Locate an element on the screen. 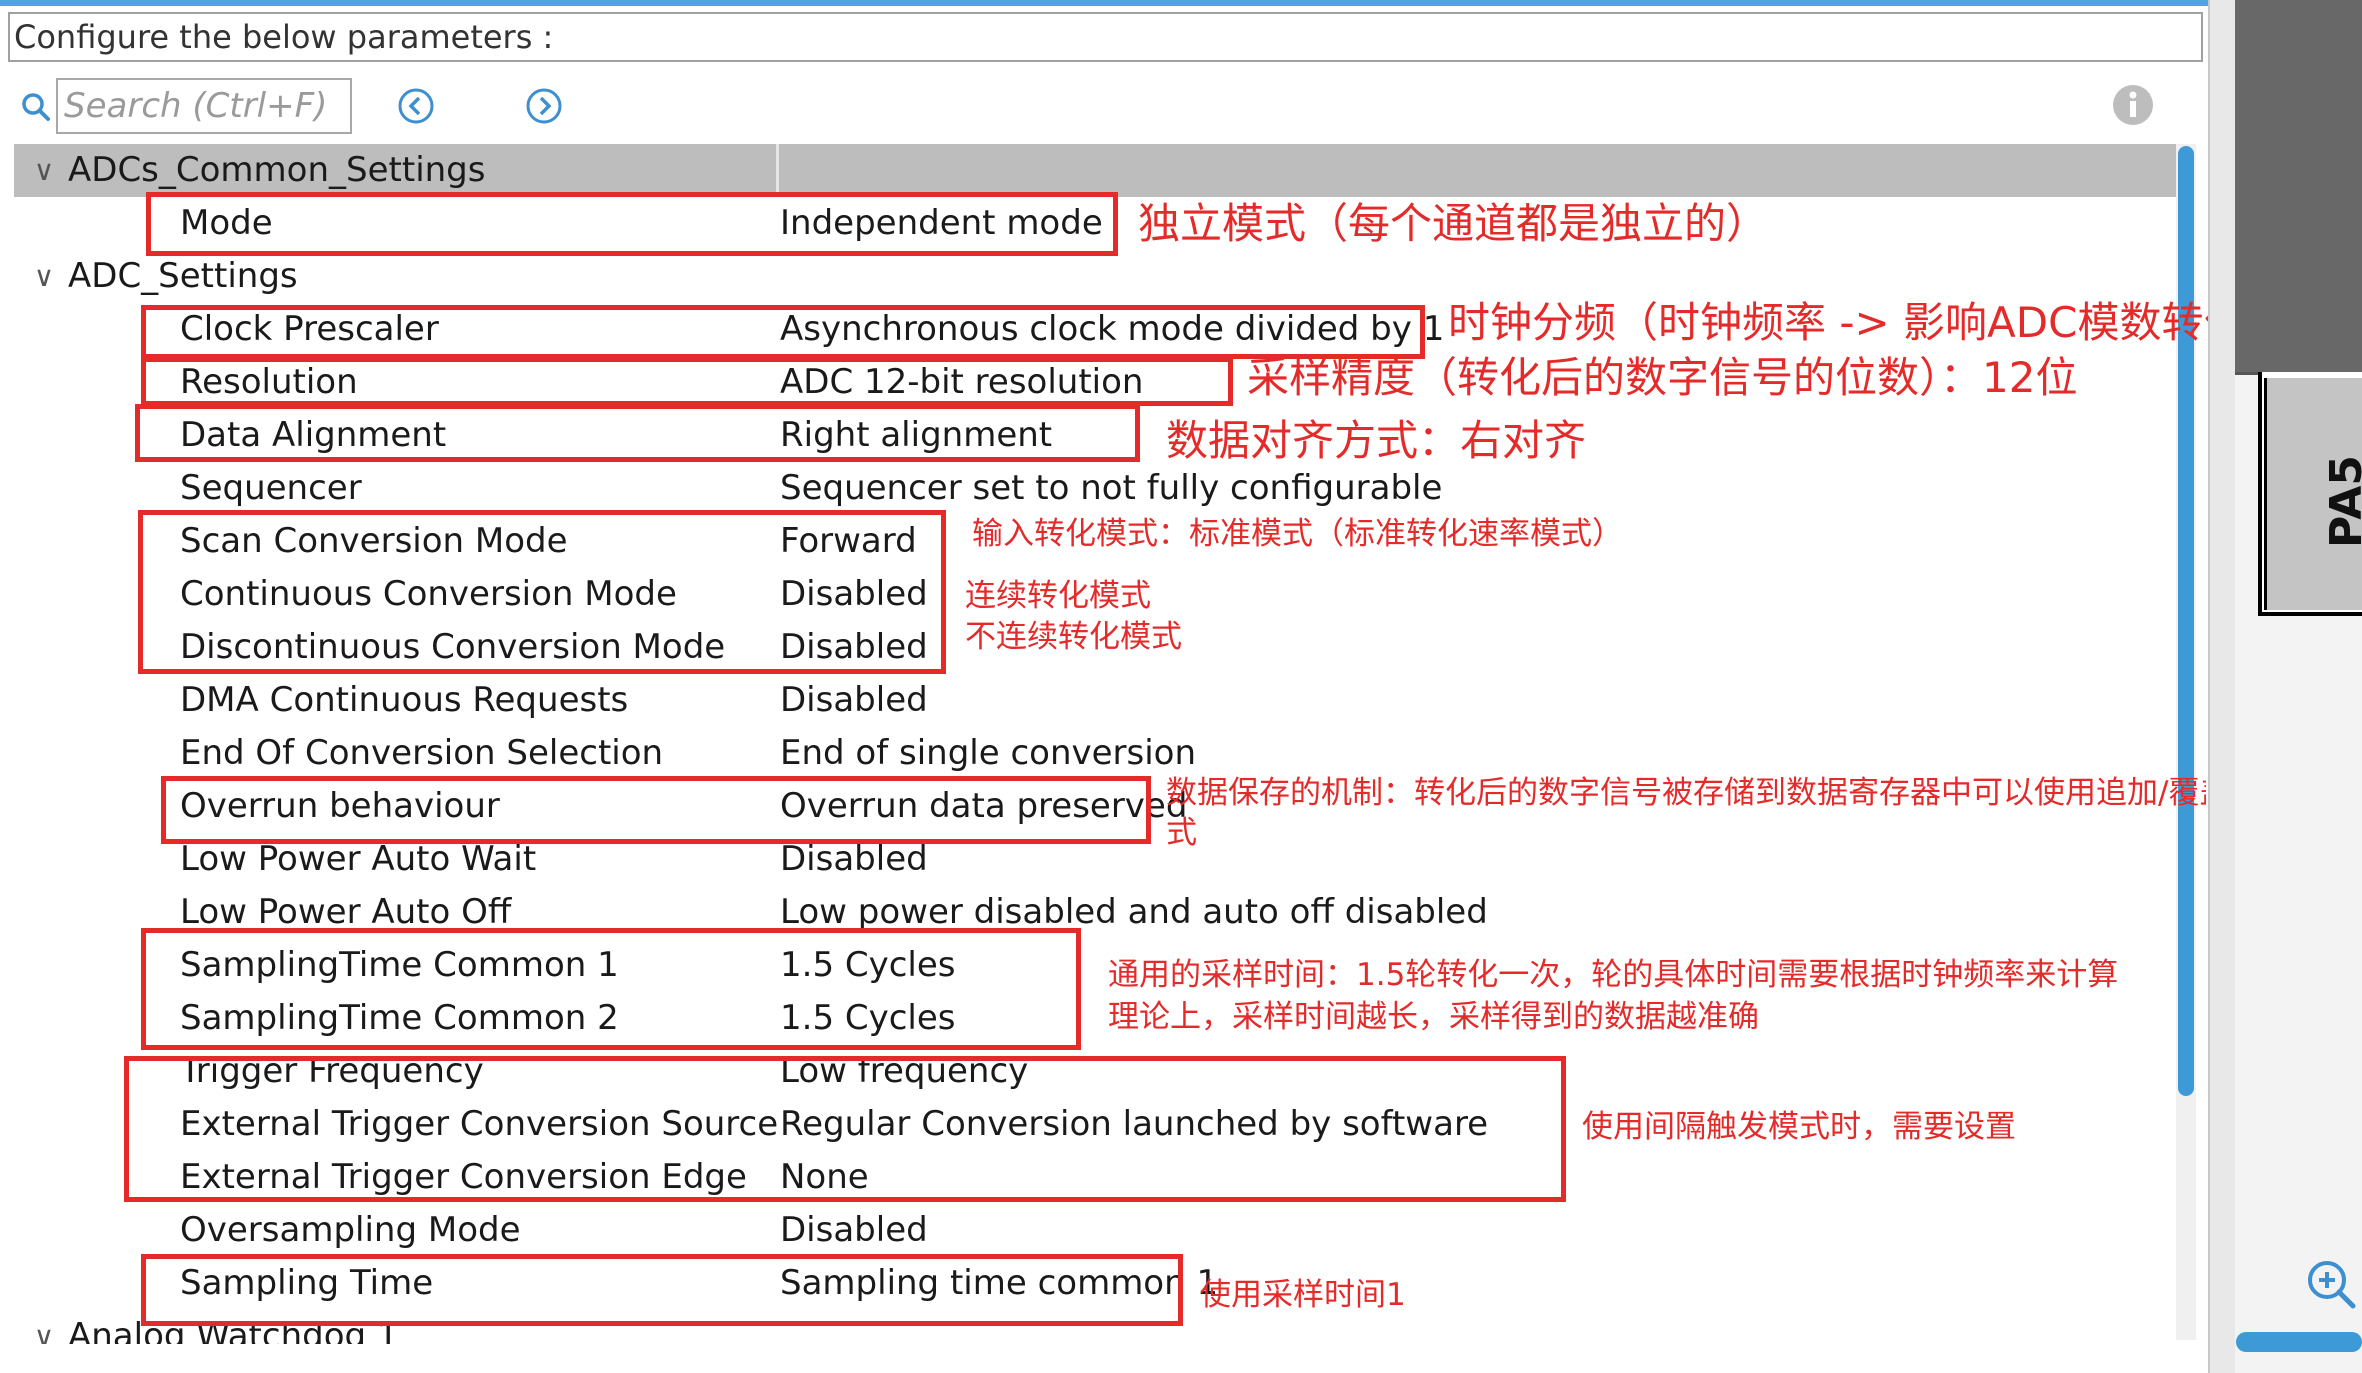 Image resolution: width=2362 pixels, height=1373 pixels. annotation-note-sampling-theory: 理论上，采样时间越长，采样得到的数据越准确 is located at coordinates (1433, 1017).